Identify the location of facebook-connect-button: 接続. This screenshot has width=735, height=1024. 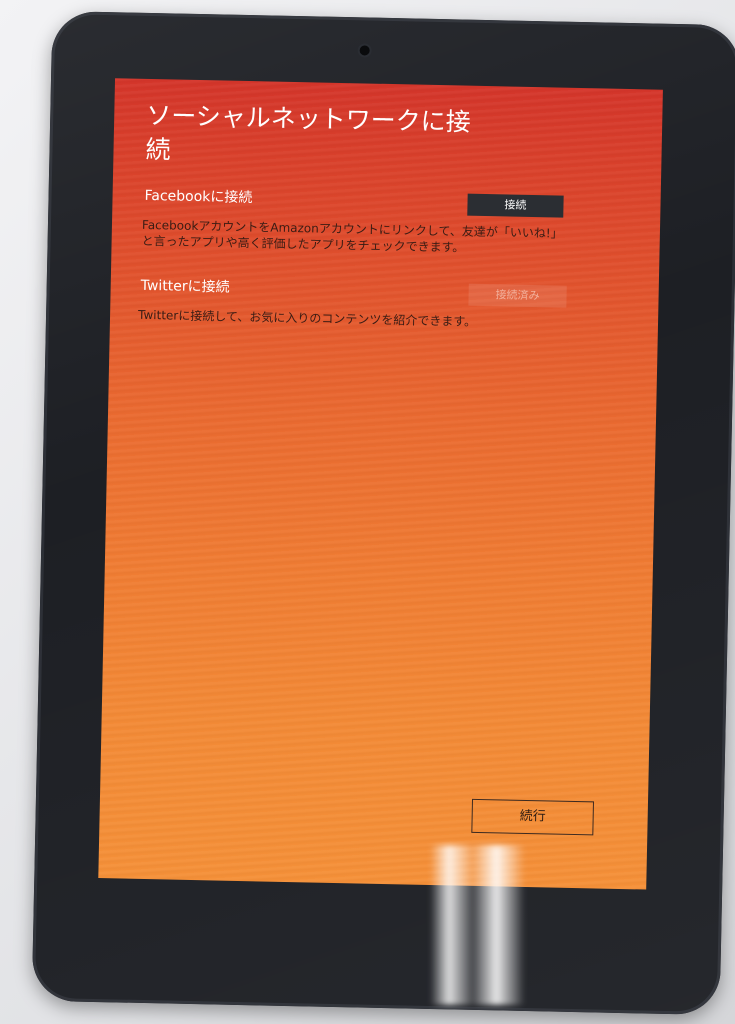
(515, 205).